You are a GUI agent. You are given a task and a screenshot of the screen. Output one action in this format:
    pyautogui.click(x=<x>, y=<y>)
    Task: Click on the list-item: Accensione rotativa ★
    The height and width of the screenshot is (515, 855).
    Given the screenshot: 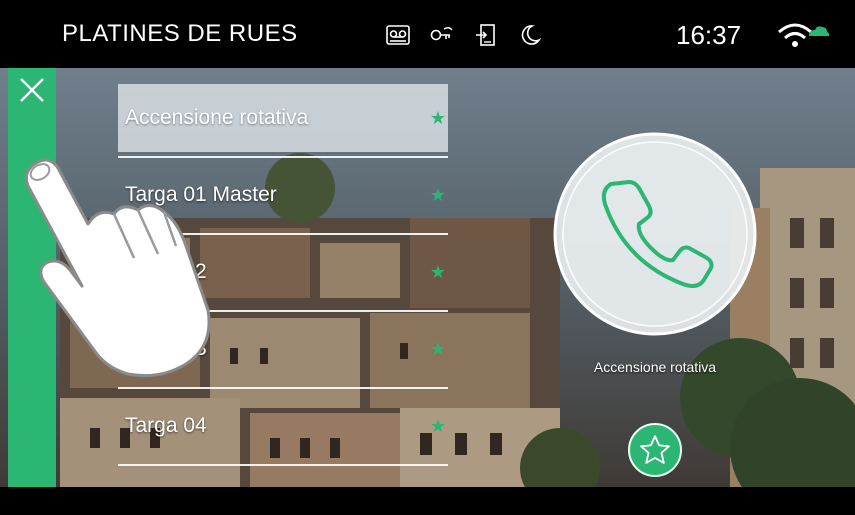 What is the action you would take?
    pyautogui.click(x=283, y=122)
    